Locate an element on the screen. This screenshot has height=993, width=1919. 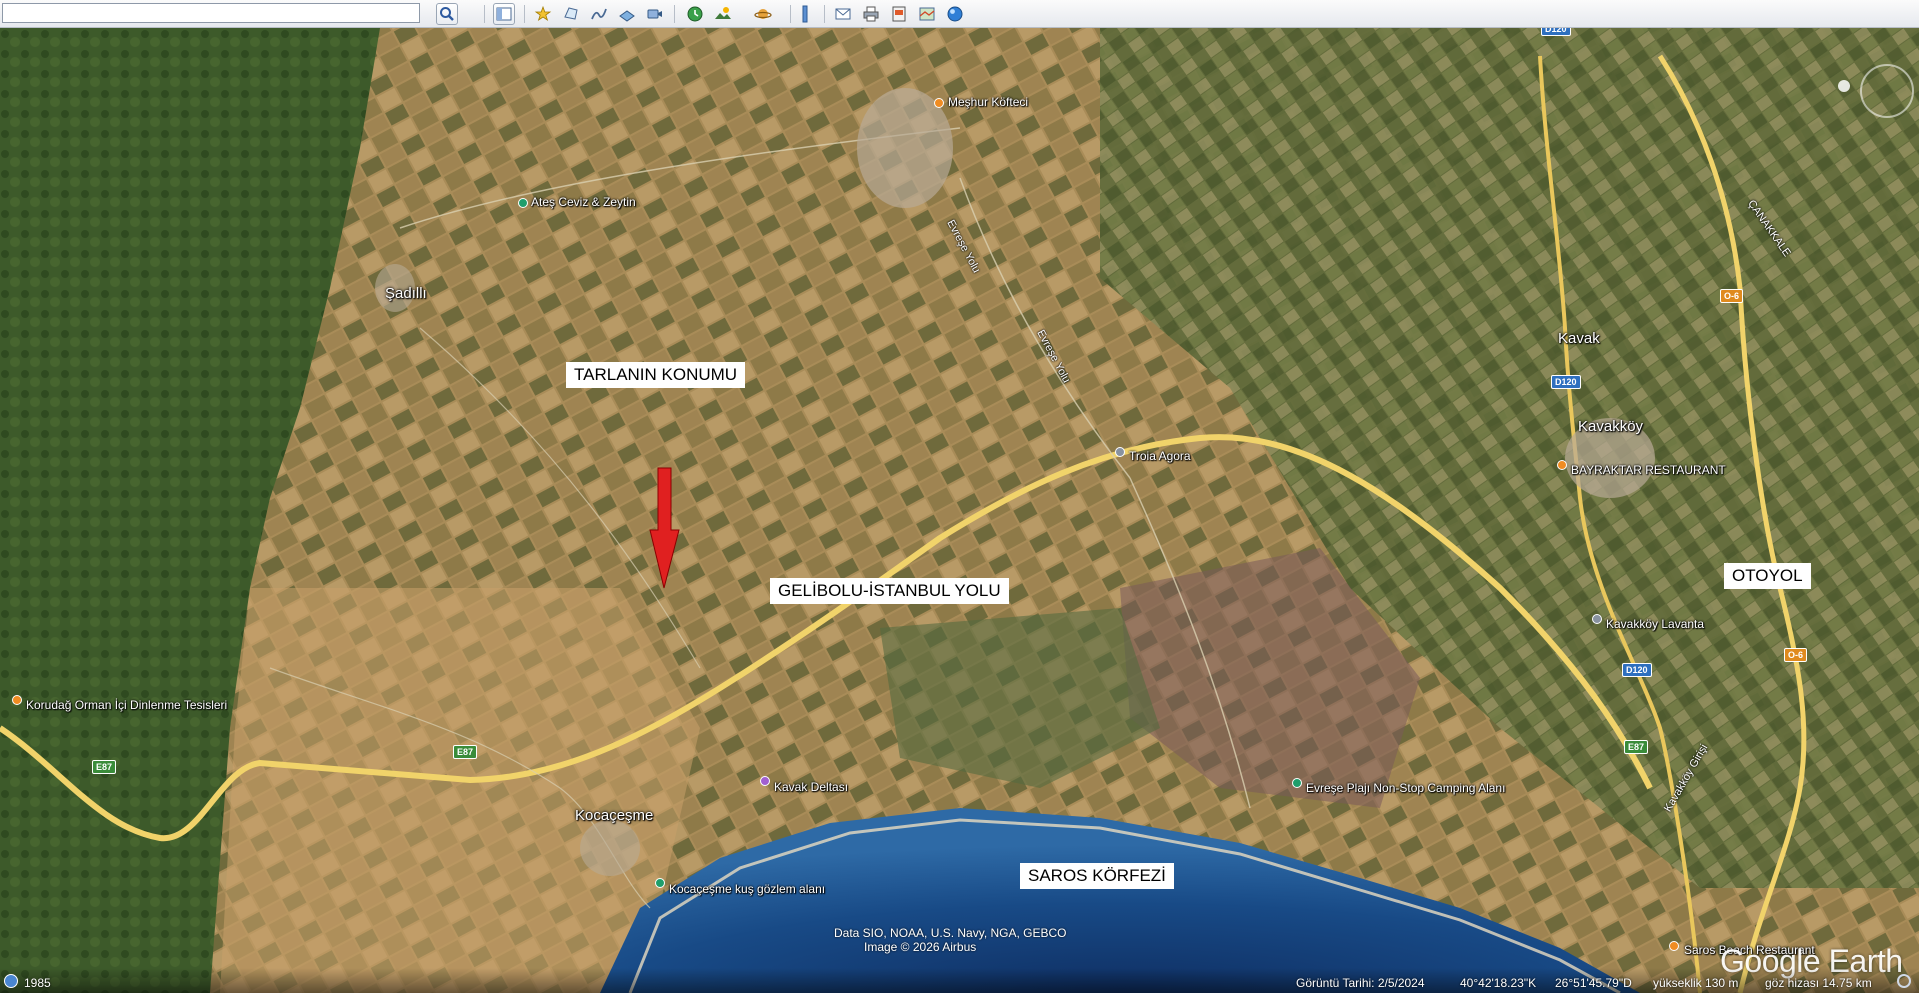
search-icon is located at coordinates (447, 14).